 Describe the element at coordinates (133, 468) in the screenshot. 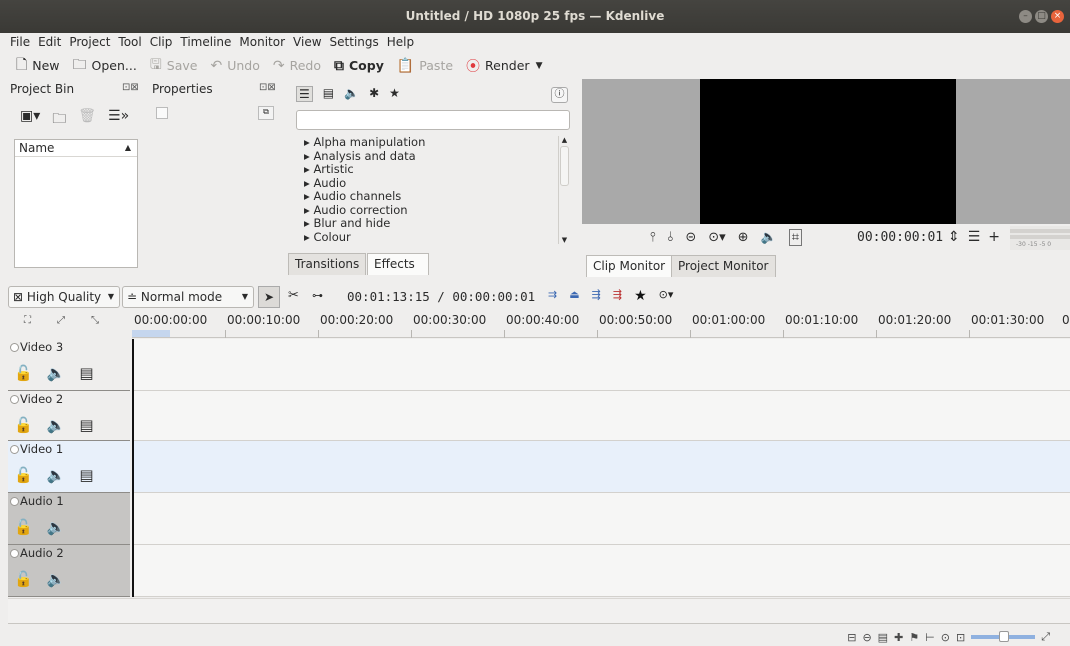

I see `playhead` at that location.